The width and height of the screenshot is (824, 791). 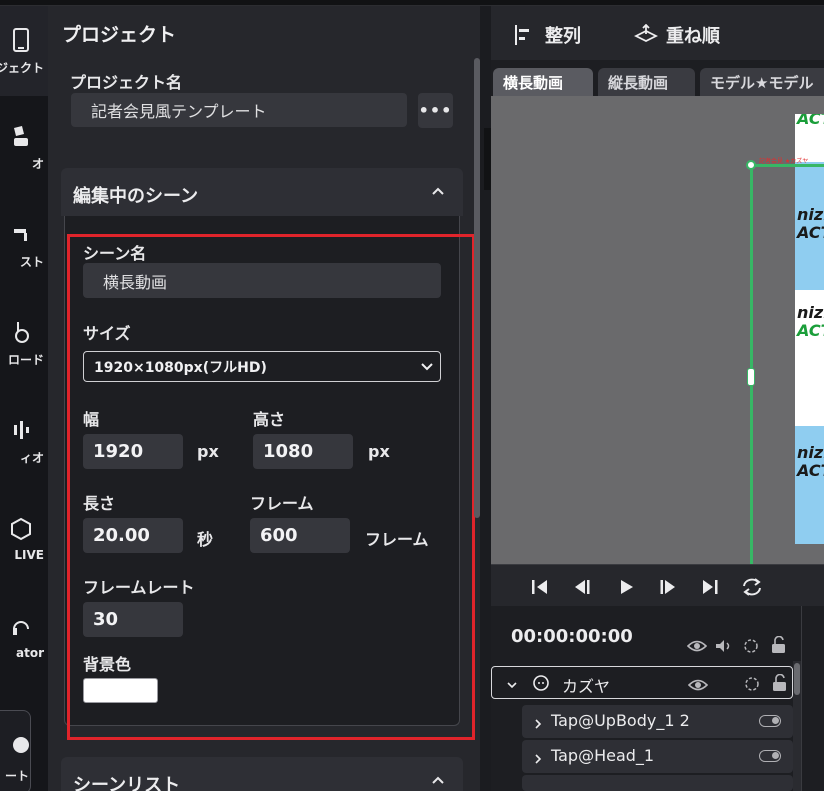 I want to click on project-more-button: •••, so click(x=435, y=110).